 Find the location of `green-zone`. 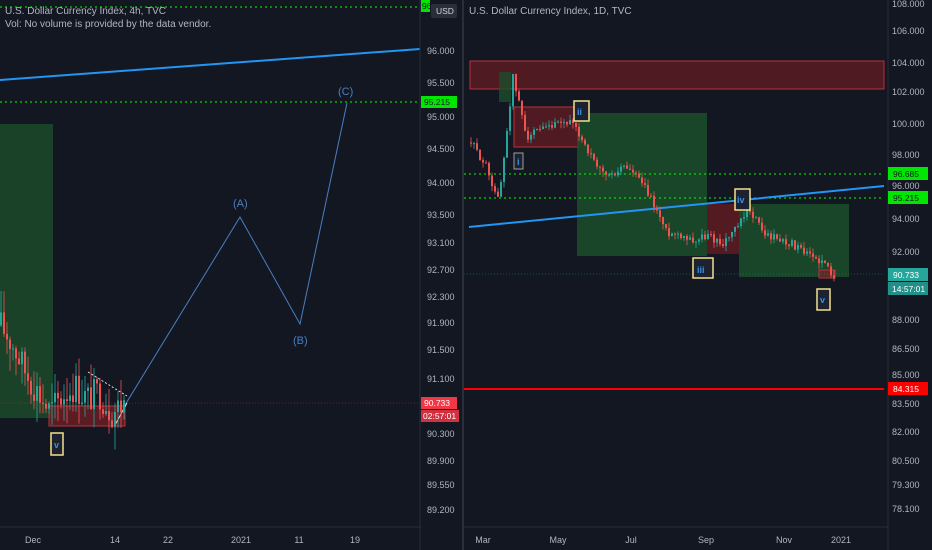

green-zone is located at coordinates (26, 271).